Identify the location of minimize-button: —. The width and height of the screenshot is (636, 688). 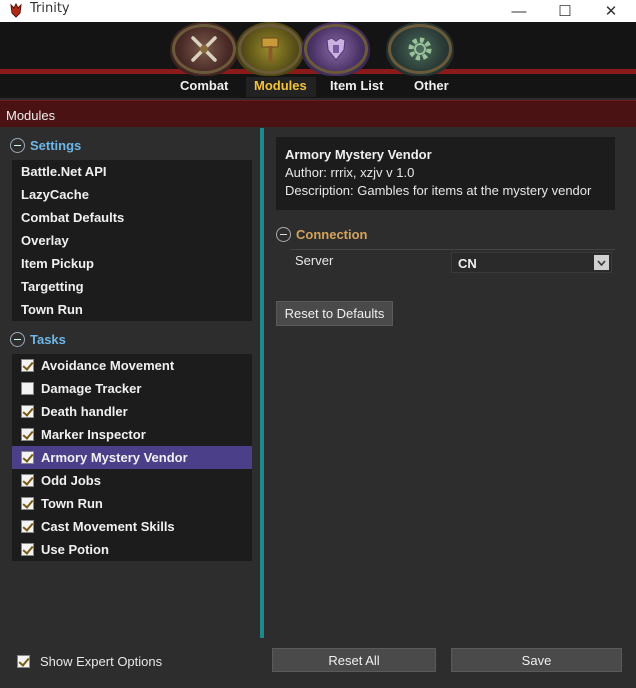
(519, 11).